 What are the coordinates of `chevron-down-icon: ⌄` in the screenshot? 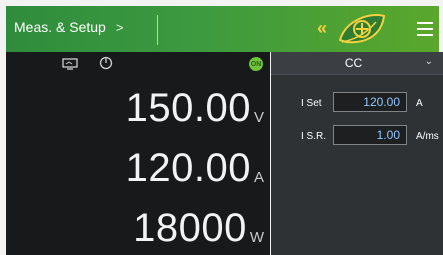 It's located at (428, 61).